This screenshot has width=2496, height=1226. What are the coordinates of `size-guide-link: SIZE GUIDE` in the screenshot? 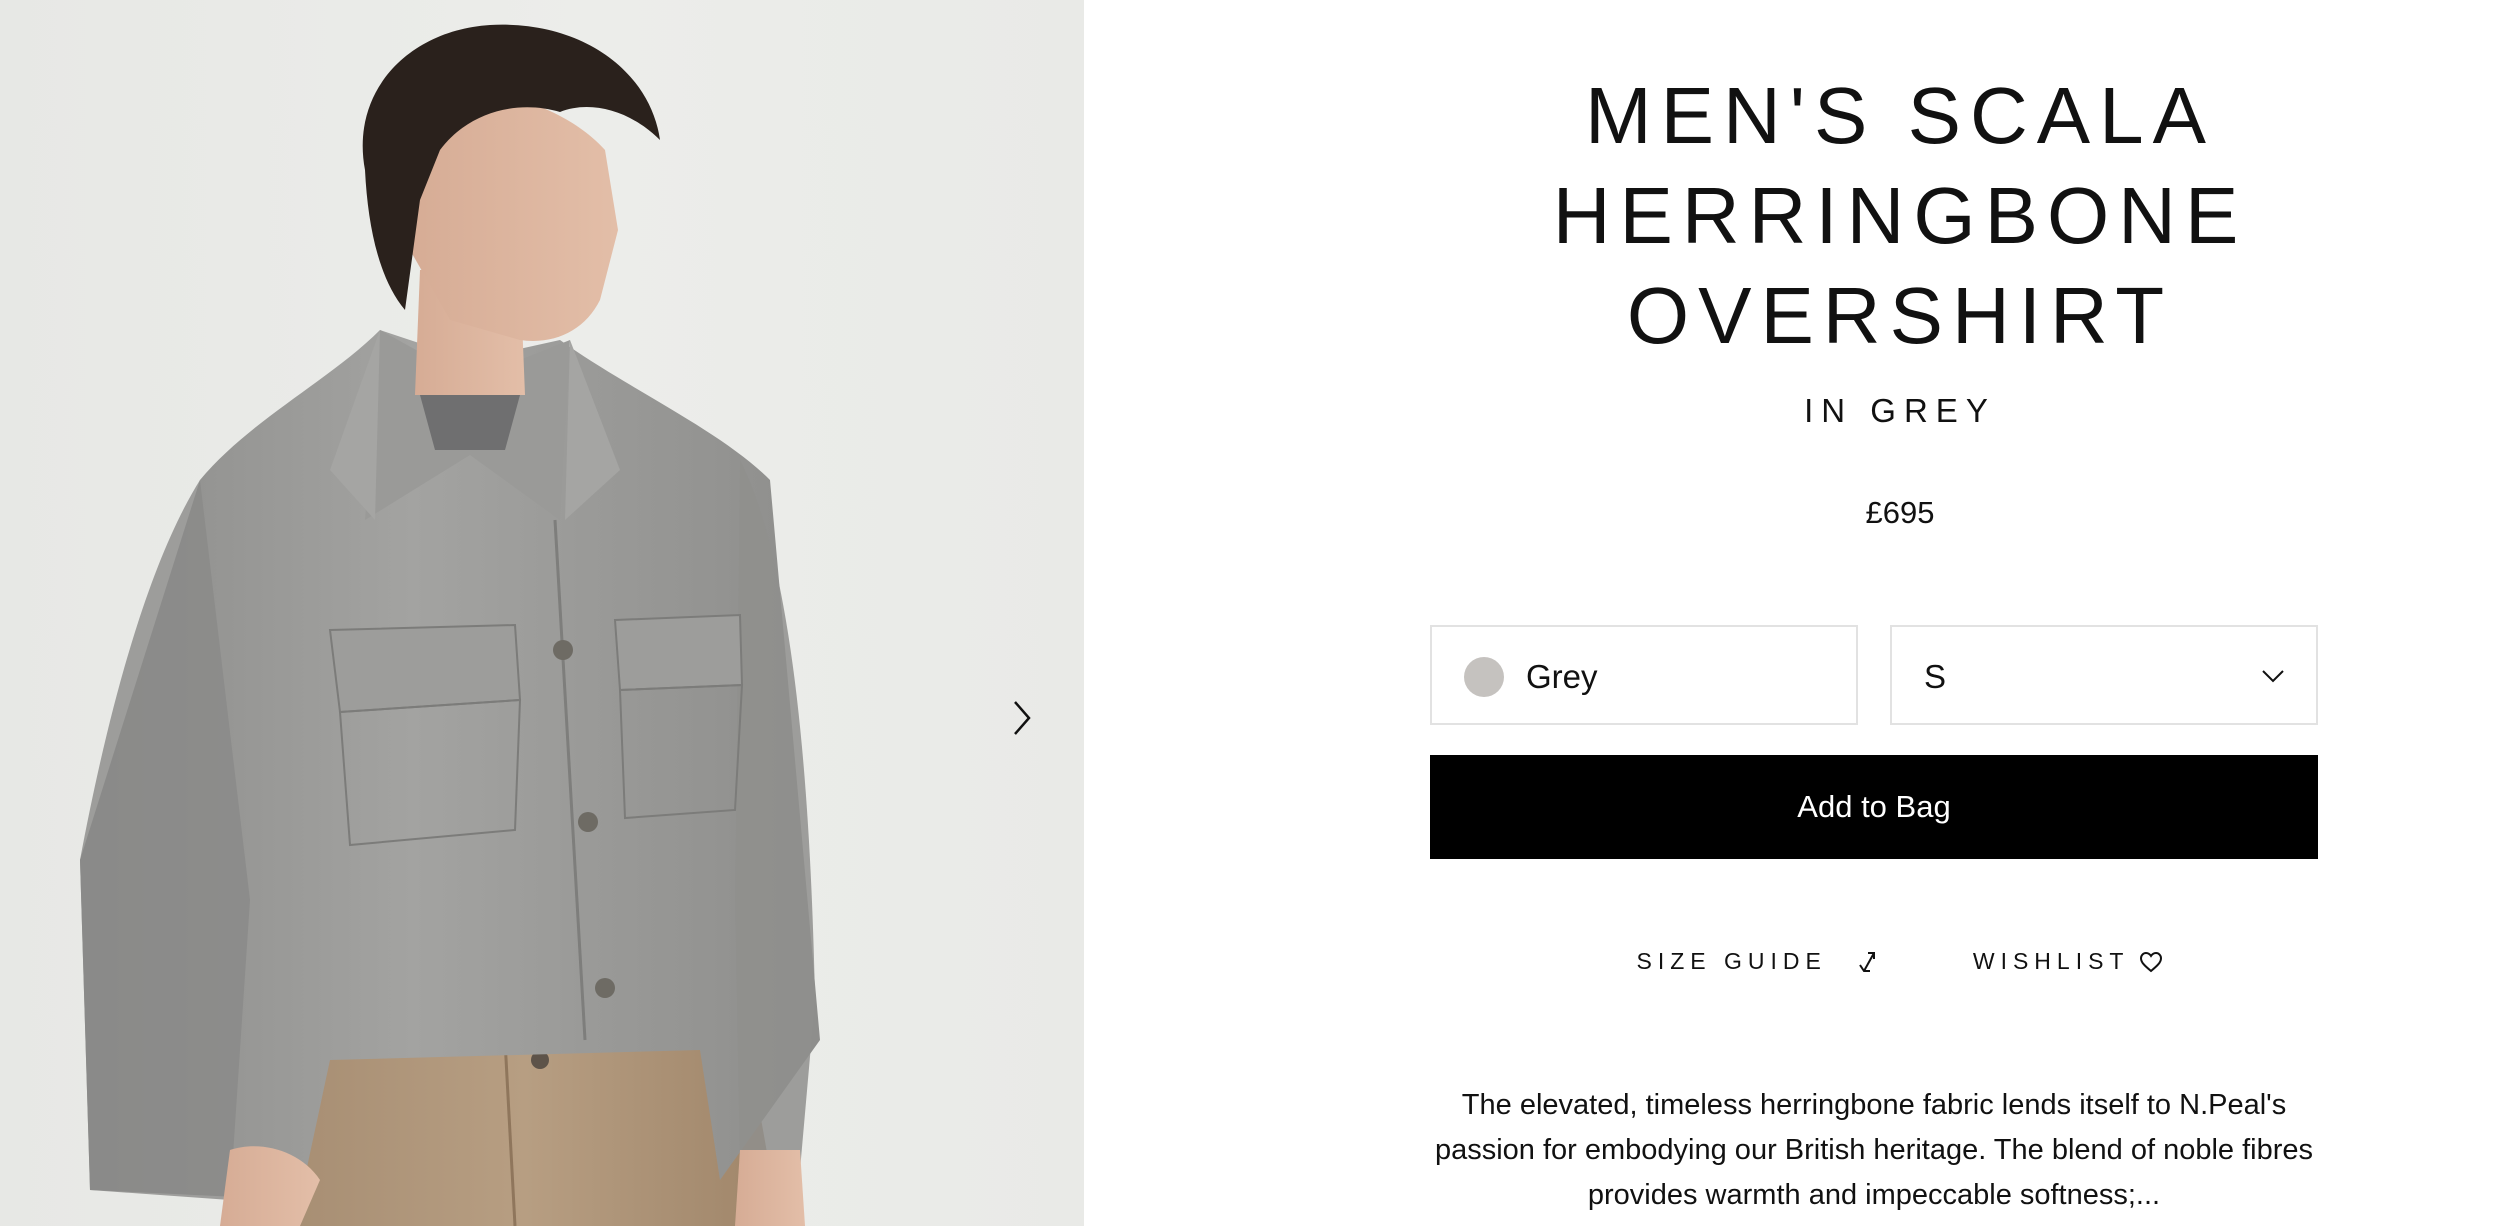 It's located at (1759, 961).